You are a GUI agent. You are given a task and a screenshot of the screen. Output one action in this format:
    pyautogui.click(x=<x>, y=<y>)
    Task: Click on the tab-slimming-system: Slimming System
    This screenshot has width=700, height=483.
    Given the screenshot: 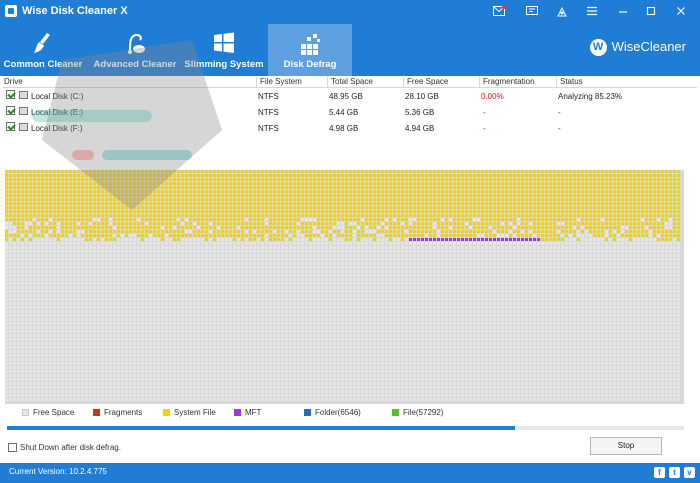 What is the action you would take?
    pyautogui.click(x=224, y=50)
    